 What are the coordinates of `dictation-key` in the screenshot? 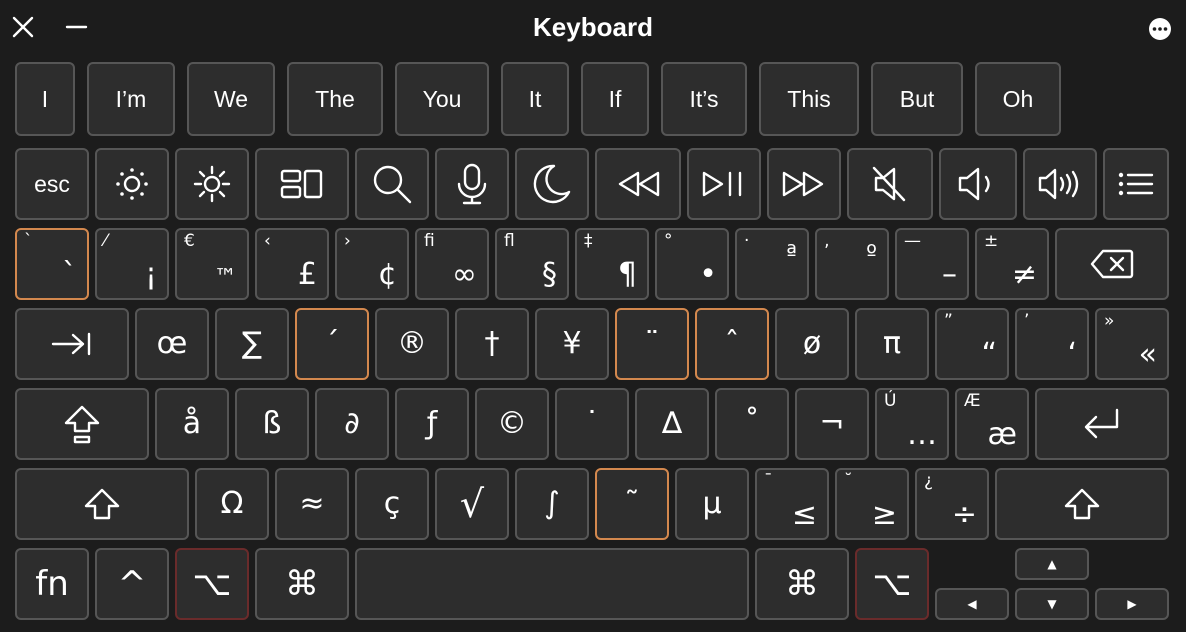 It's located at (472, 184).